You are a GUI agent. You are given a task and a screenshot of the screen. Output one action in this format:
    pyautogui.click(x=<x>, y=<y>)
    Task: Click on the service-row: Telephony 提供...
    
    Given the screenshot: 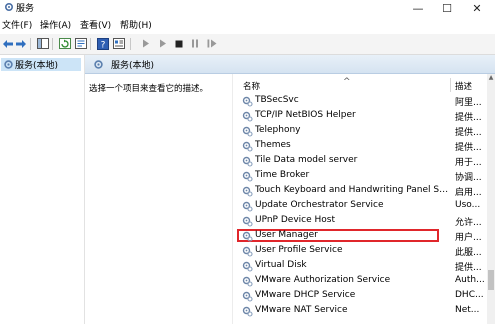 What is the action you would take?
    pyautogui.click(x=360, y=131)
    